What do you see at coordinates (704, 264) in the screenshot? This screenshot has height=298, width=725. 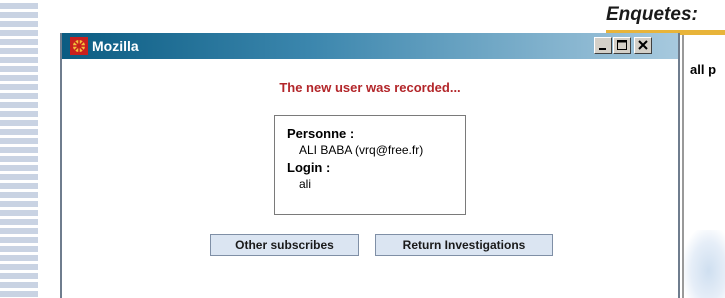 I see `background-decoration` at bounding box center [704, 264].